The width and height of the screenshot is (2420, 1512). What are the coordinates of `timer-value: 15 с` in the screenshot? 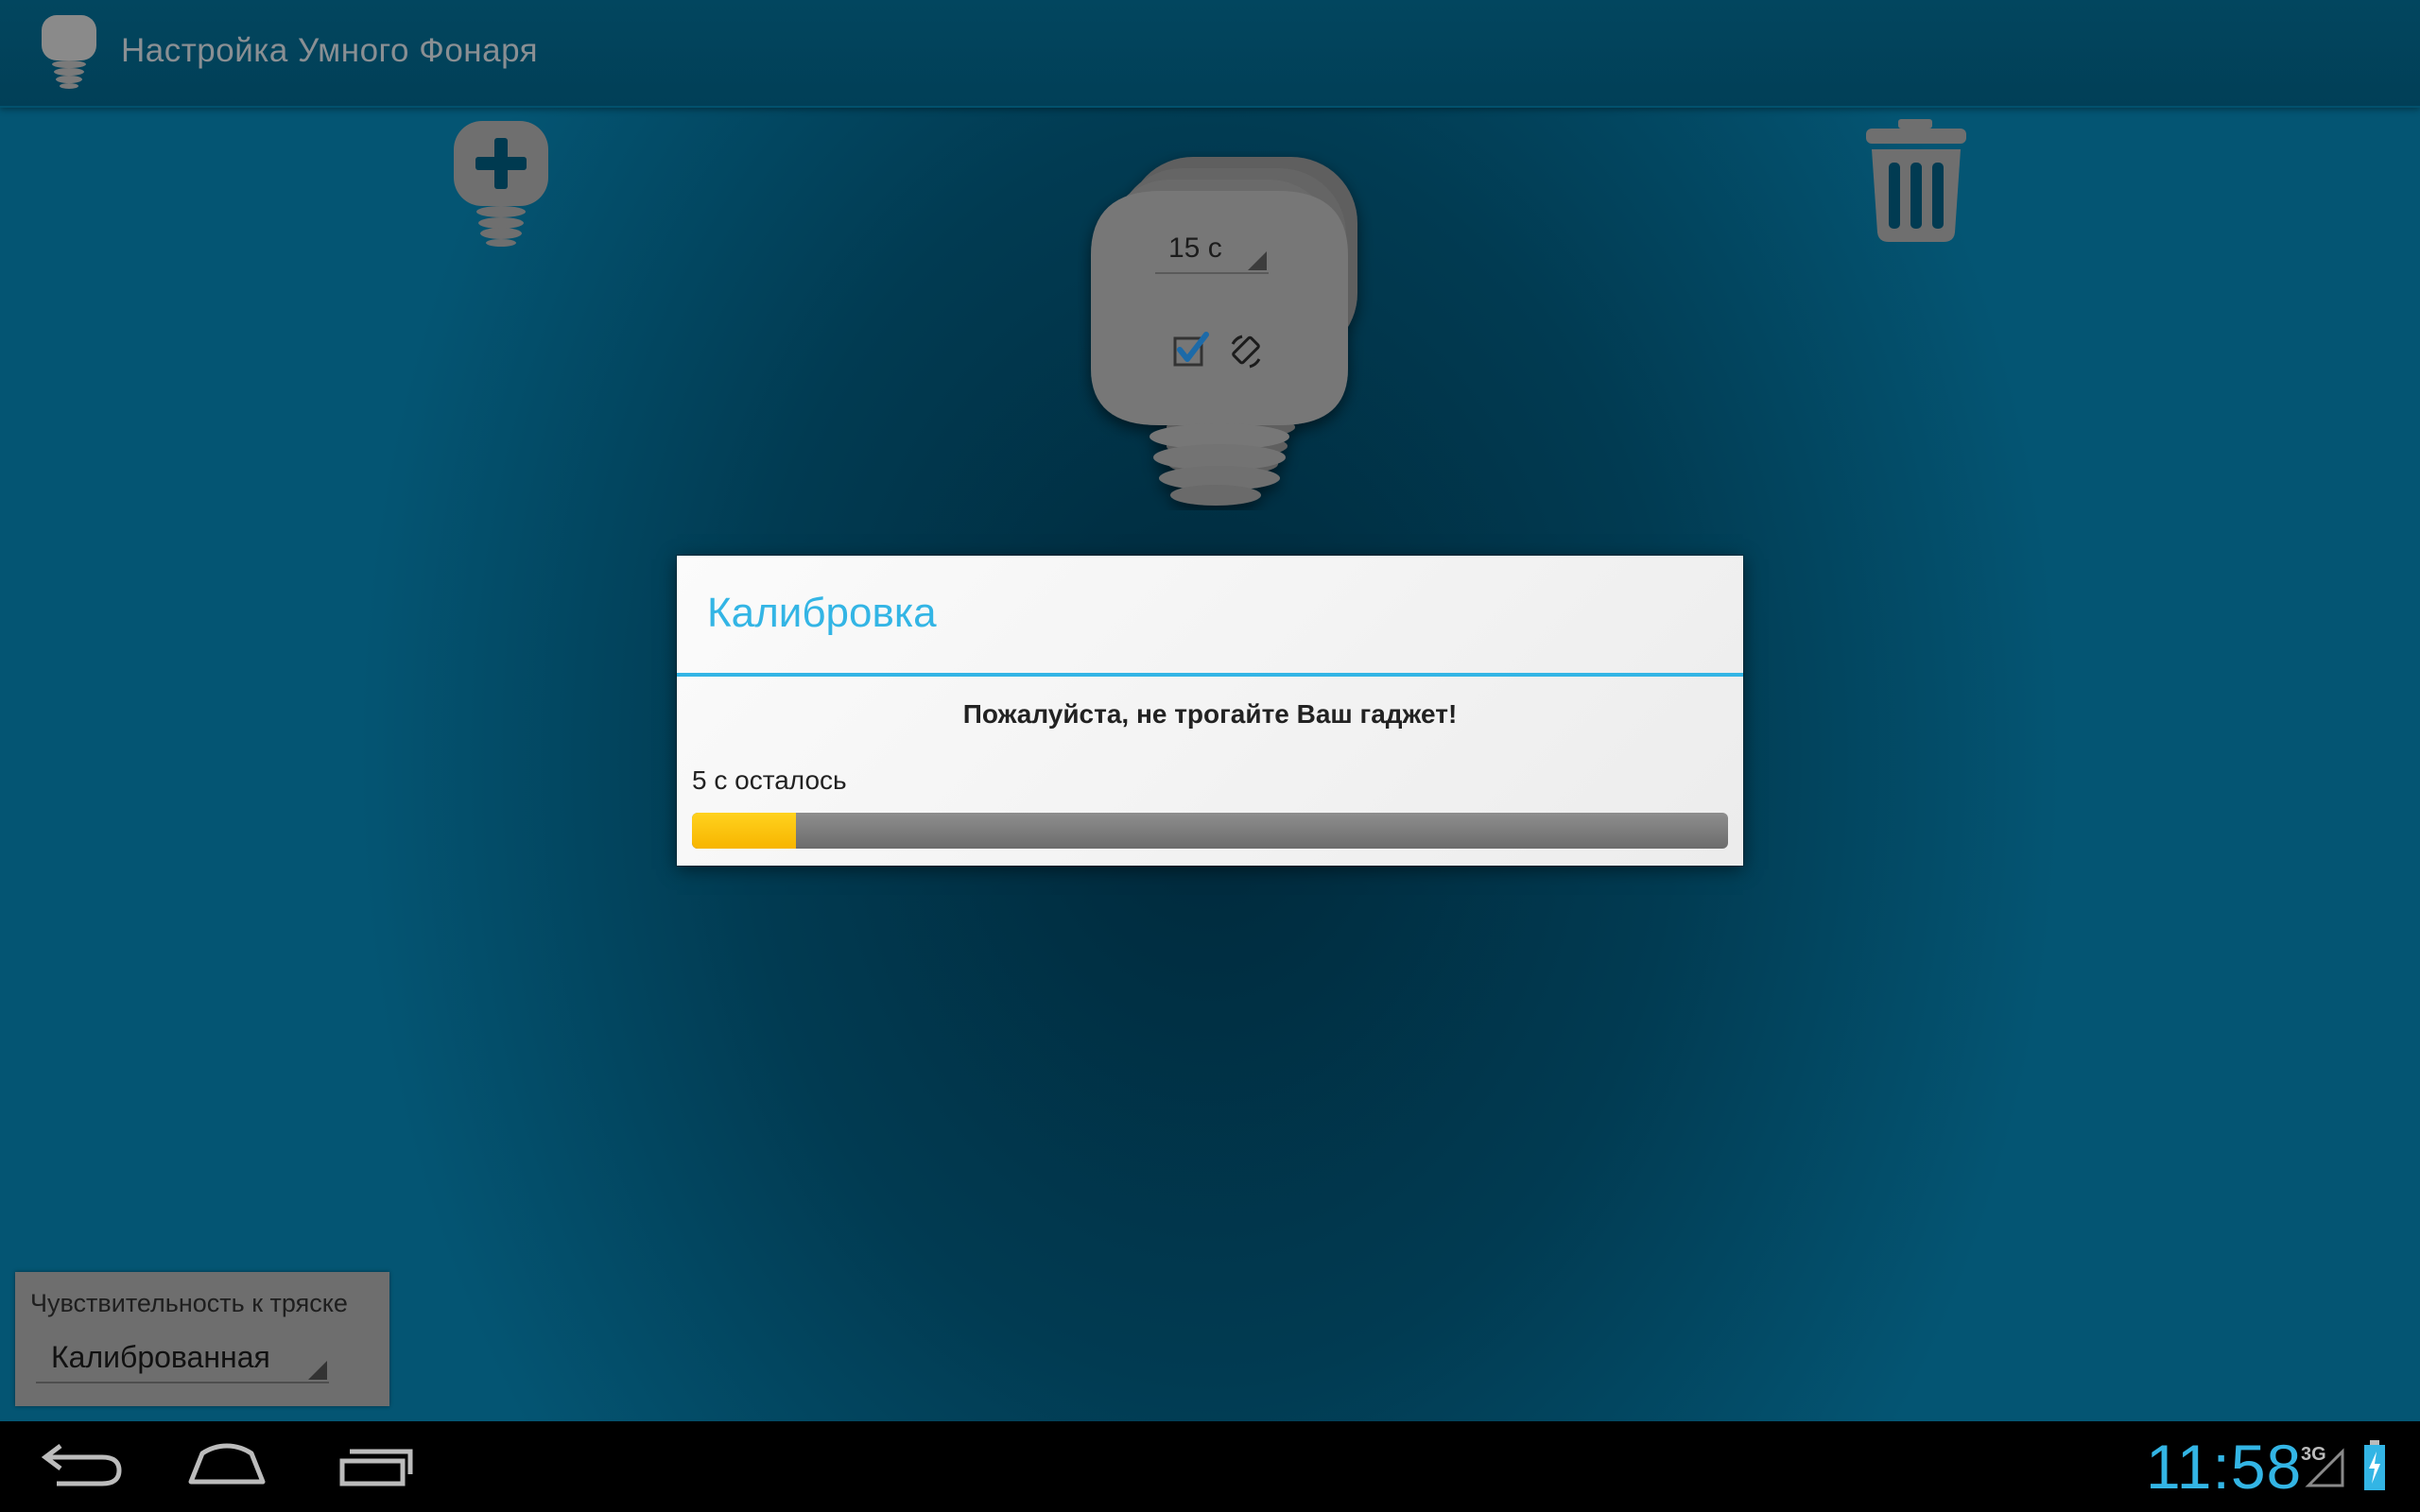 It's located at (1195, 248).